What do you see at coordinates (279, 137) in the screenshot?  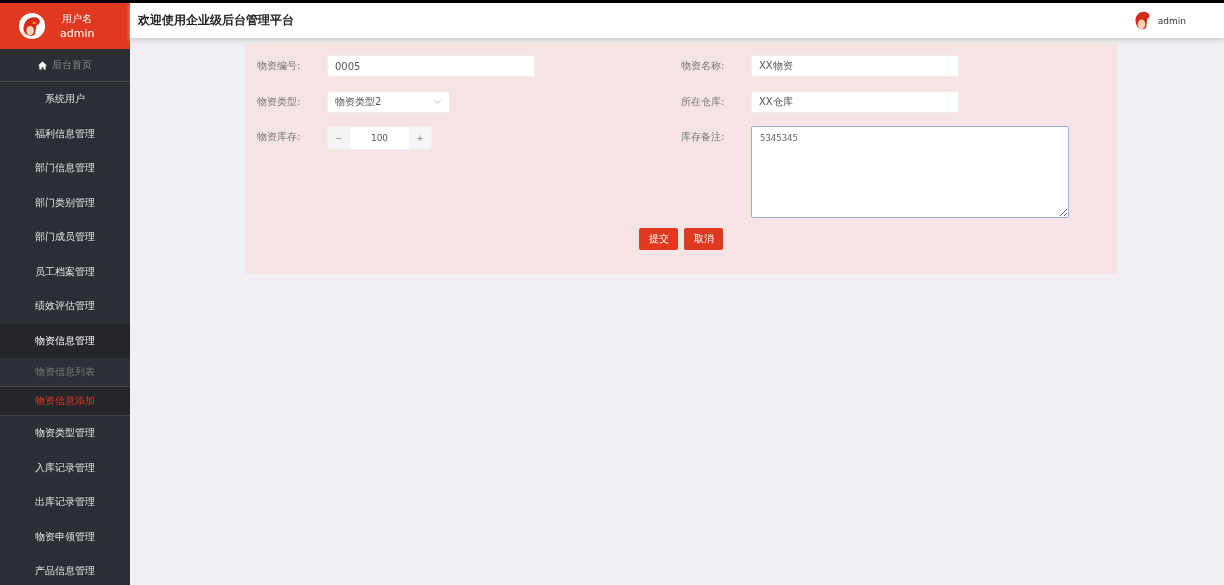 I see `field-label: 物资库存:` at bounding box center [279, 137].